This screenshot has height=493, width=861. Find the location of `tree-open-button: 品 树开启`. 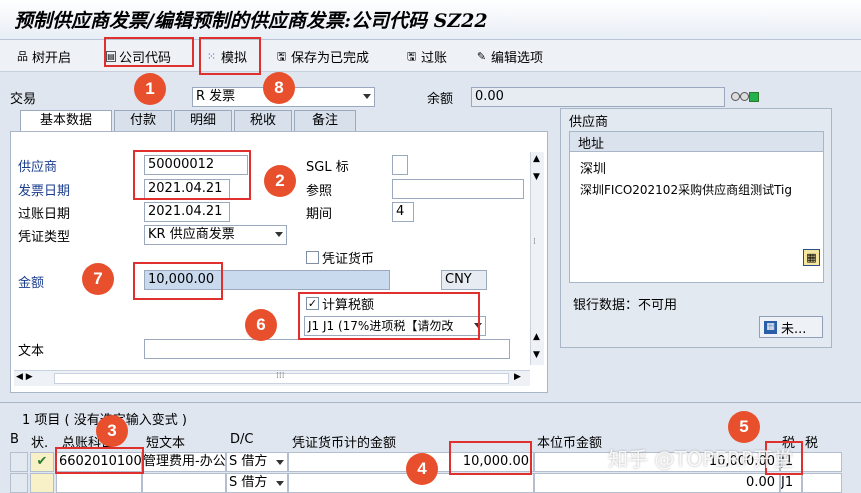

tree-open-button: 品 树开启 is located at coordinates (43, 56).